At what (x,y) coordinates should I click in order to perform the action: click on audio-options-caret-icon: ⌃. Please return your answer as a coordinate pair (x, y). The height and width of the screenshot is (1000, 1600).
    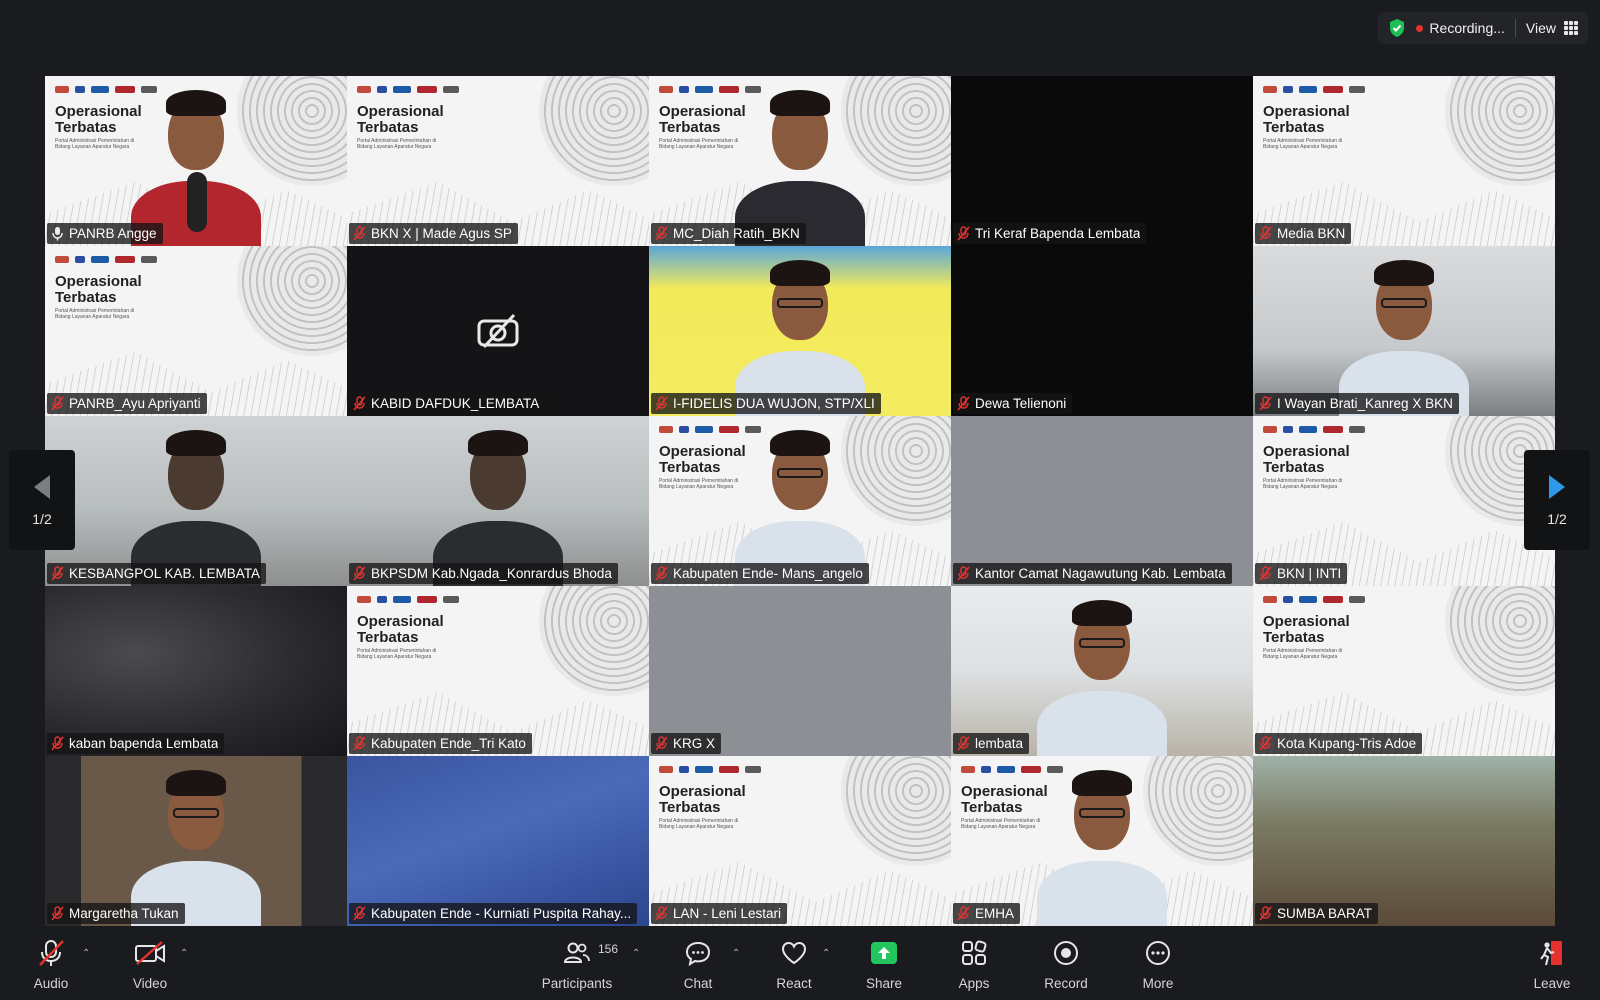
    Looking at the image, I should click on (86, 953).